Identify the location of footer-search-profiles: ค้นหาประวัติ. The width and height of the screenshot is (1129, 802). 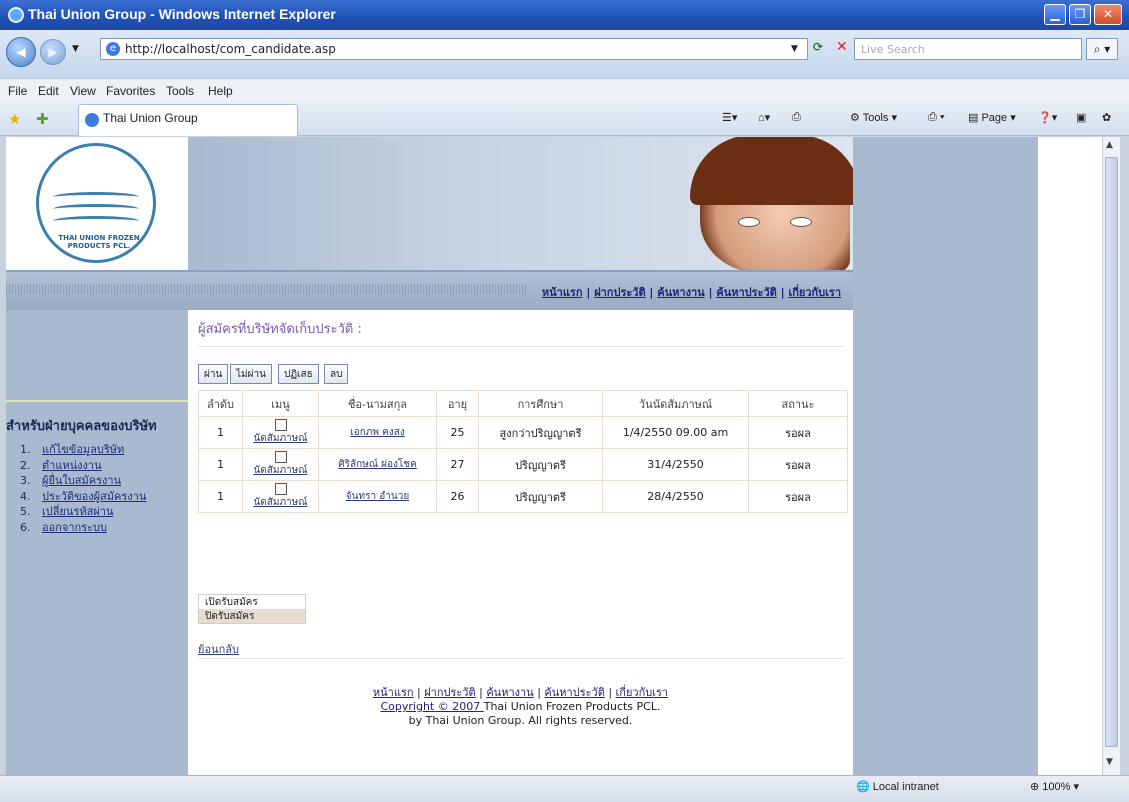
(574, 692).